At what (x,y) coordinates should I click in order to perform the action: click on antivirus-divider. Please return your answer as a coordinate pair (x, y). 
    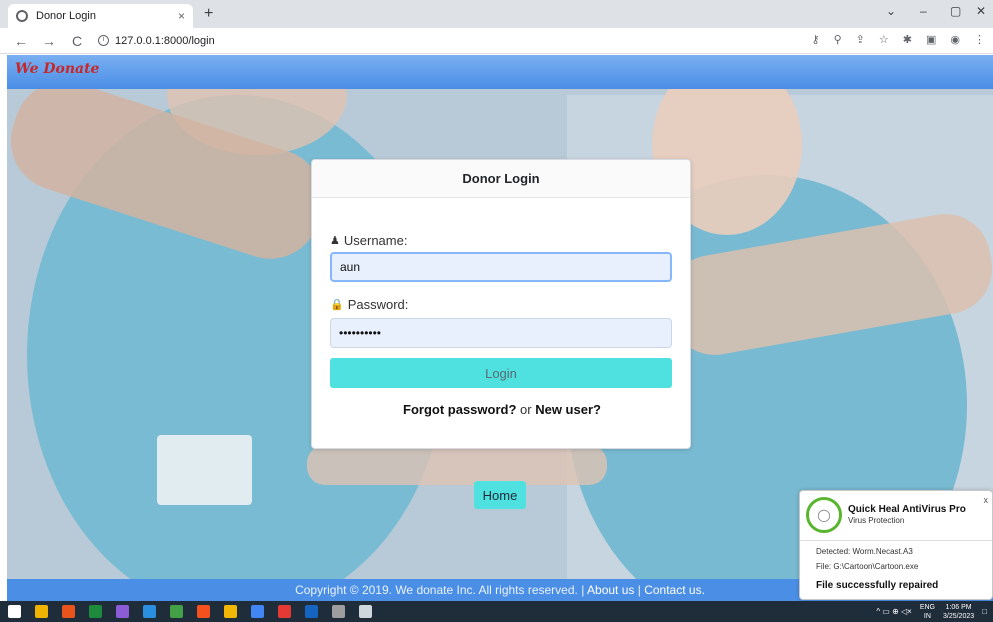
    Looking at the image, I should click on (896, 540).